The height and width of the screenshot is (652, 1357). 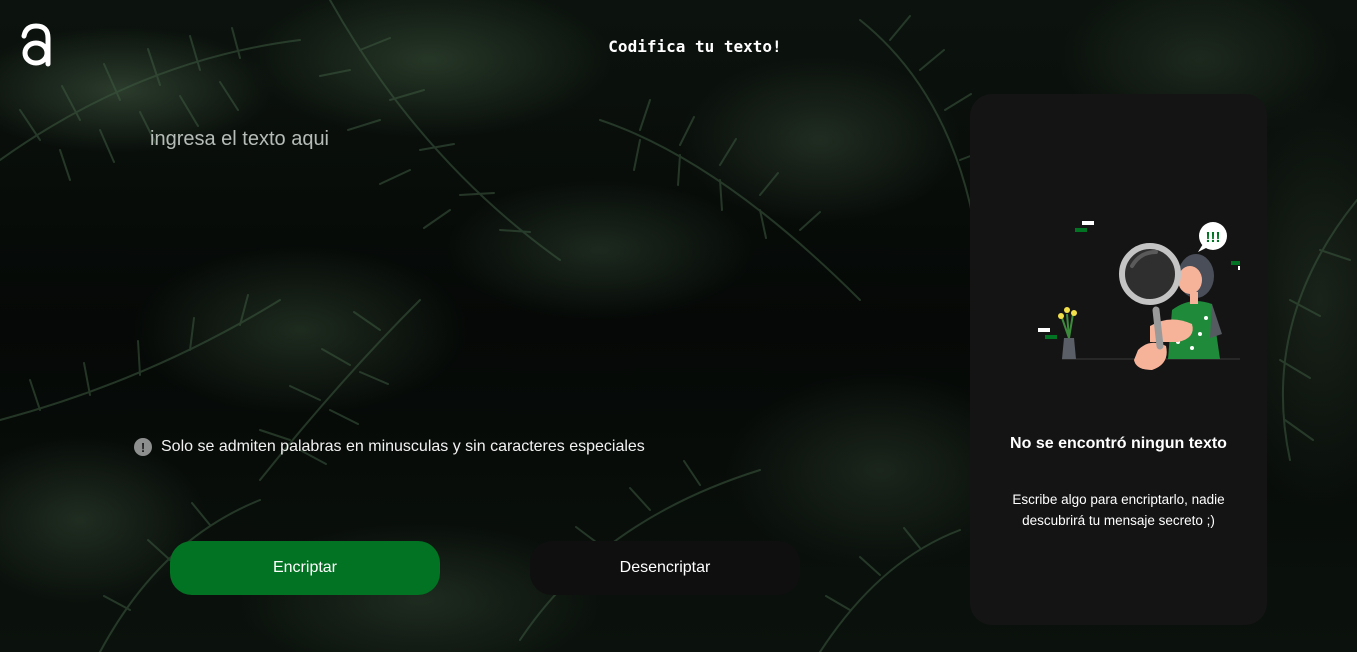 I want to click on exclamation-circle-icon: !, so click(x=143, y=447).